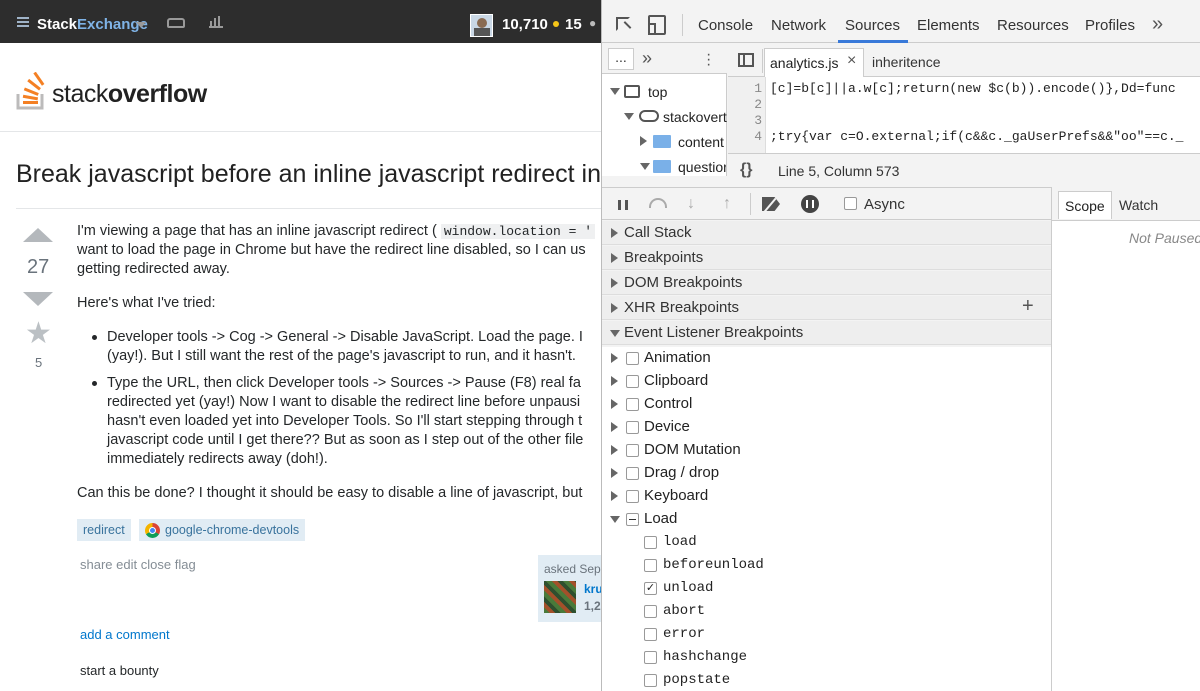 This screenshot has height=691, width=1200. Describe the element at coordinates (629, 116) in the screenshot. I see `tree-toggle-domain` at that location.